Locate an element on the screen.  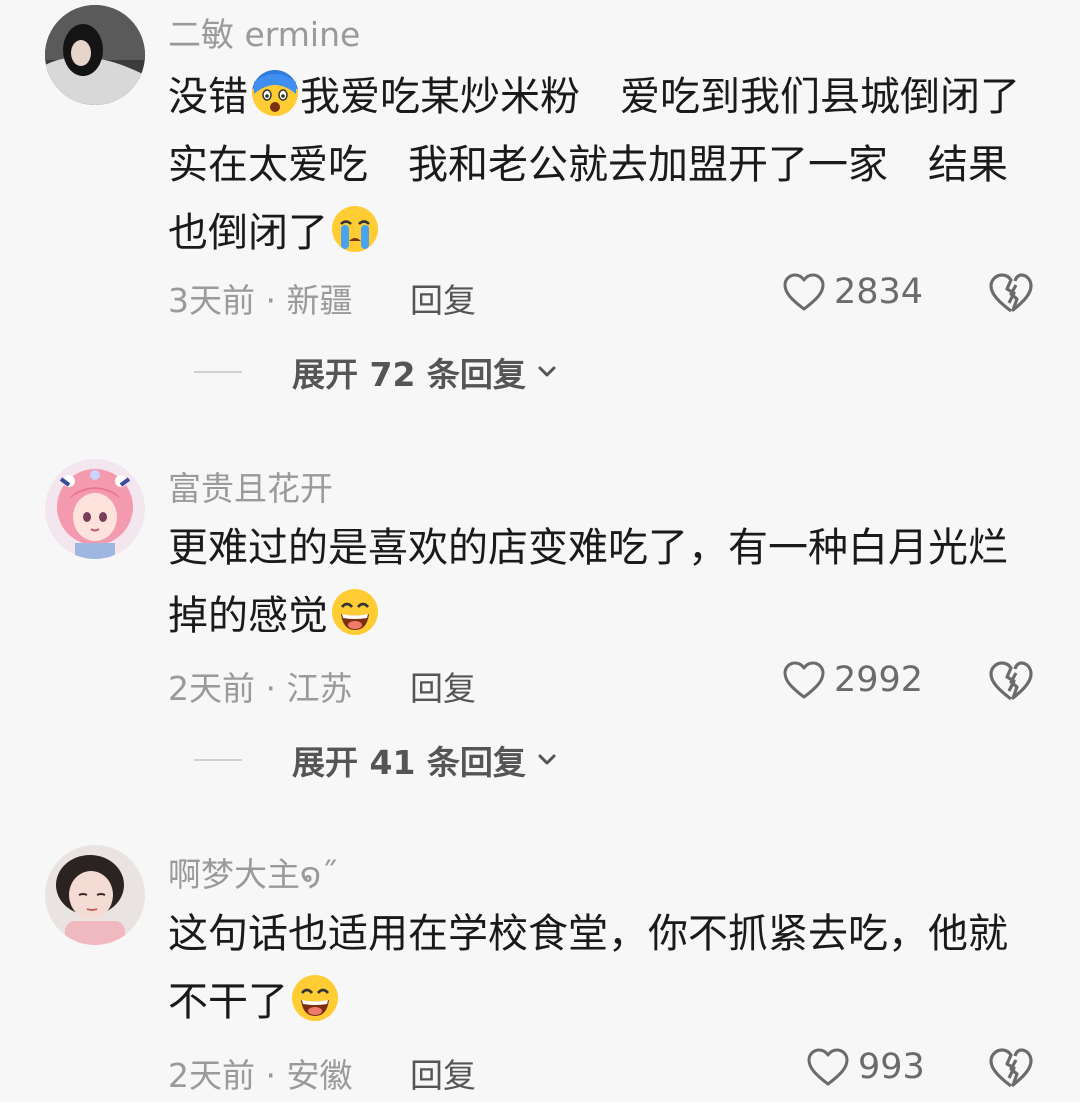
username: 富贵且花开 is located at coordinates (250, 486).